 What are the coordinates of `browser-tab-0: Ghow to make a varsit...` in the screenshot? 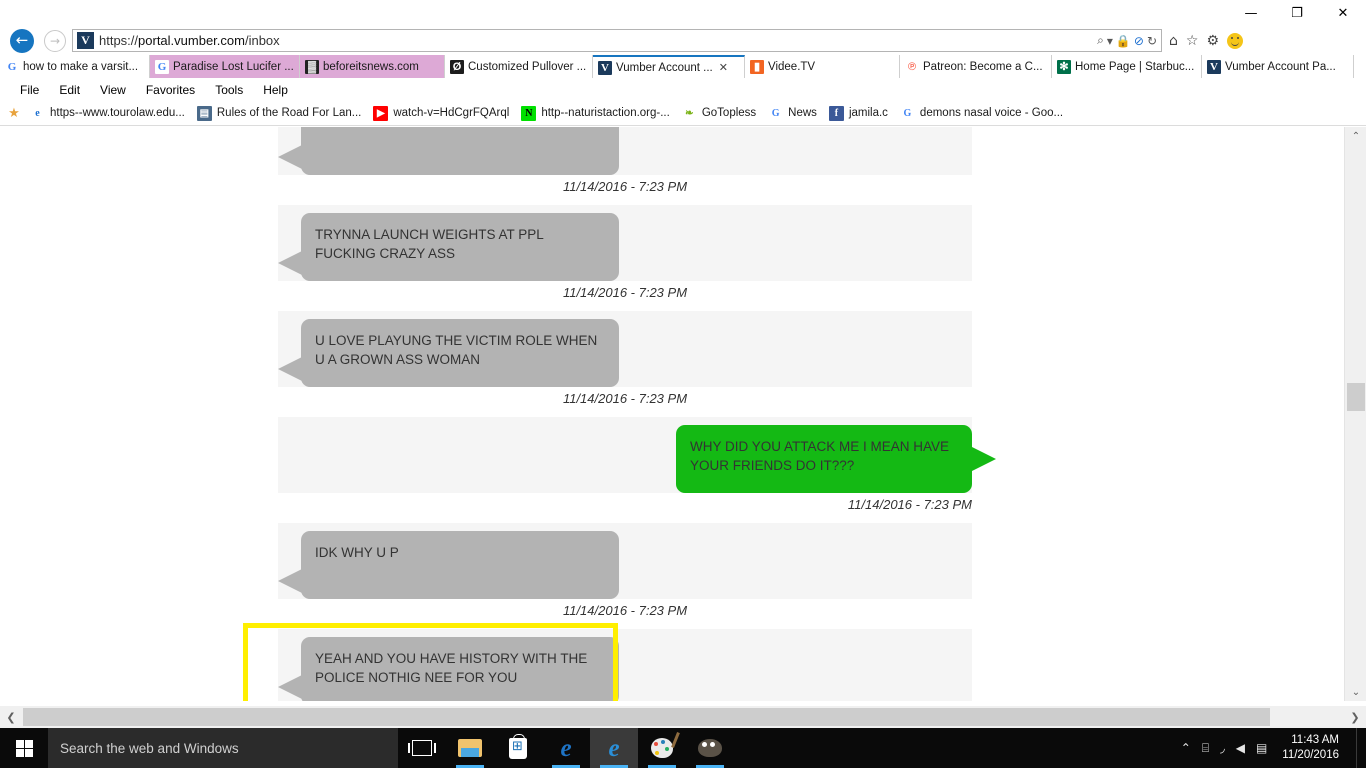 It's located at (75, 66).